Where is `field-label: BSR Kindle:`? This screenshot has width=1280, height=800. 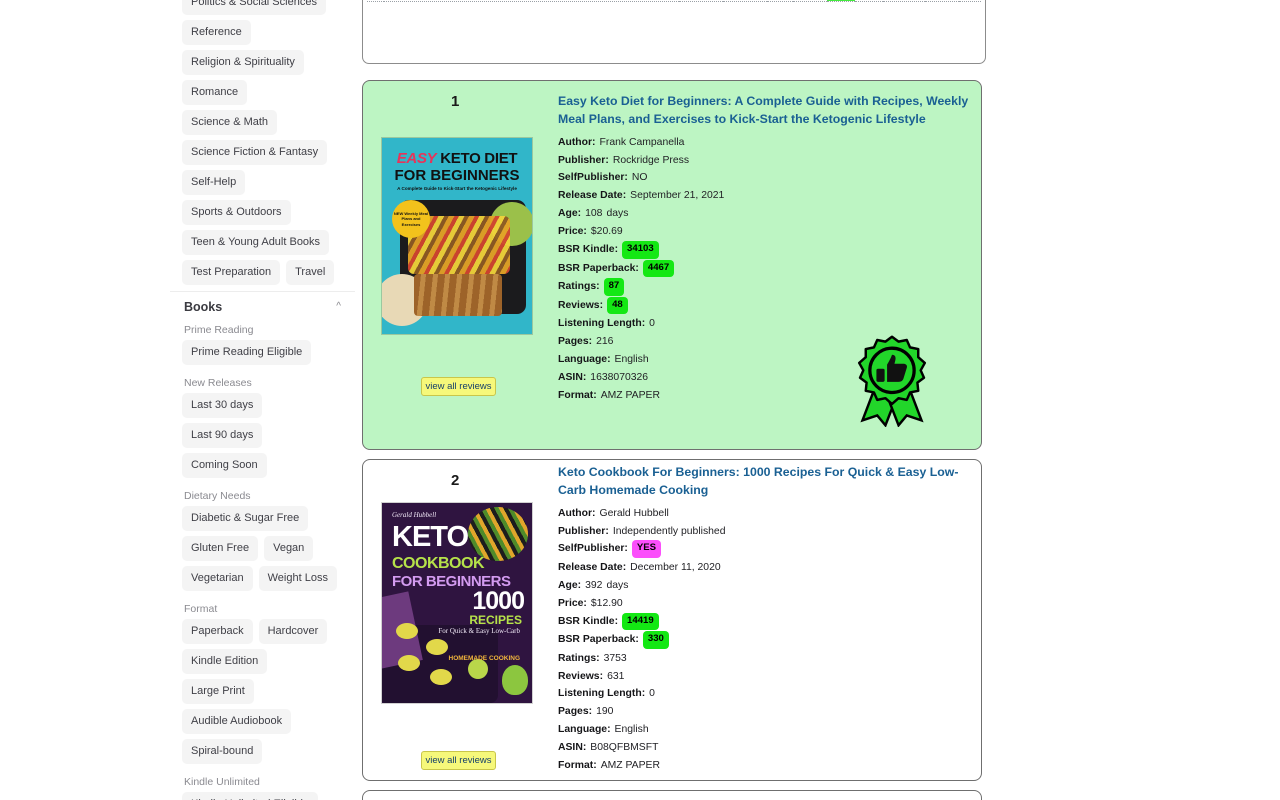
field-label: BSR Kindle: is located at coordinates (588, 249).